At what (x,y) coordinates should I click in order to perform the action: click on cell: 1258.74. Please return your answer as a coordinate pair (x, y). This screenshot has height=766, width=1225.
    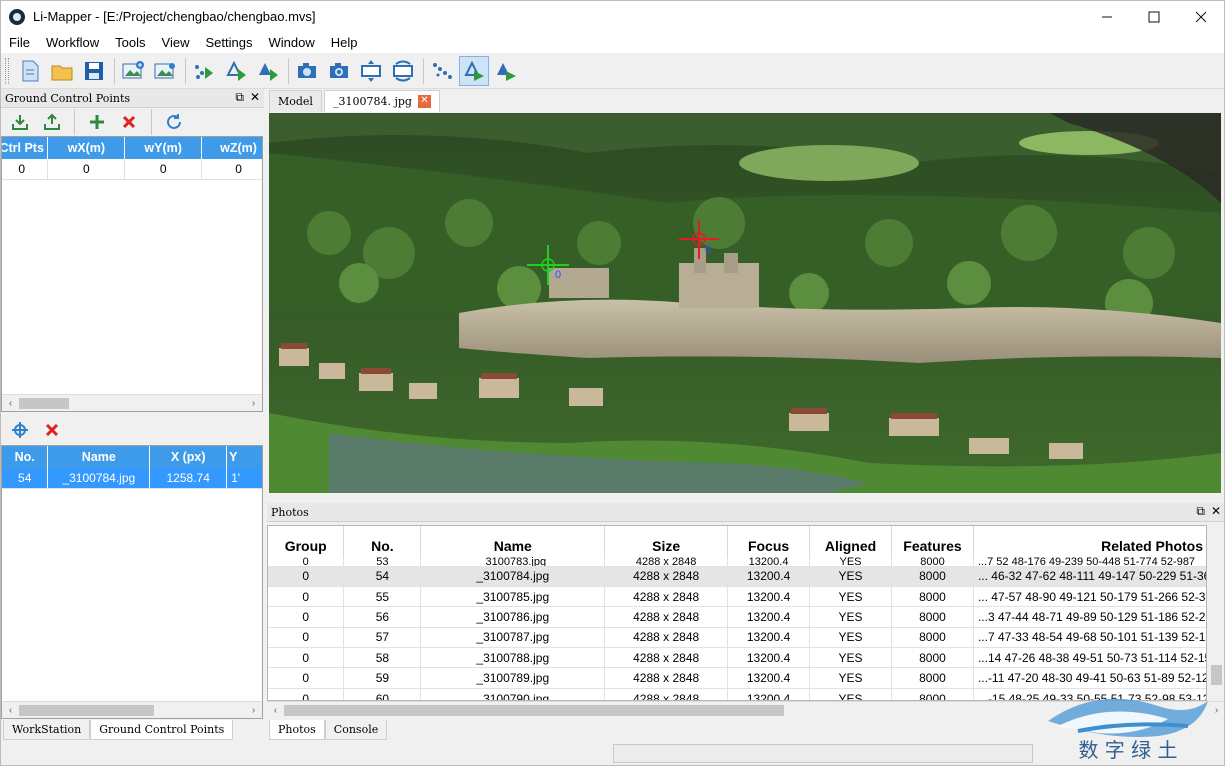
    Looking at the image, I should click on (188, 478).